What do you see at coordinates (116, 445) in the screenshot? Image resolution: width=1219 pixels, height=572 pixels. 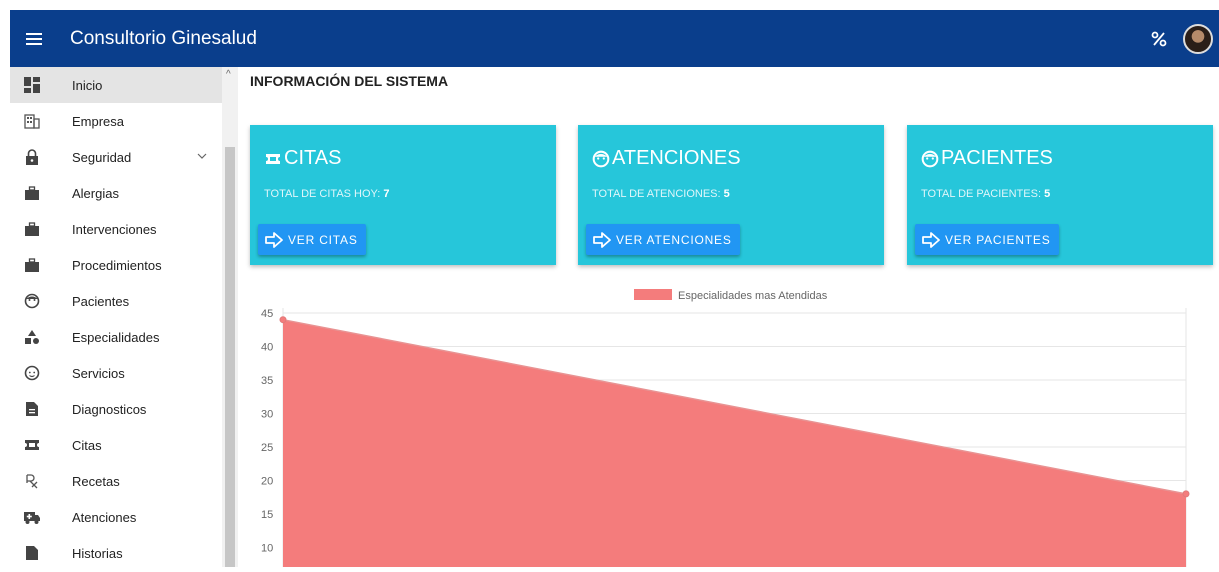 I see `sidebar-item-citas: Citas` at bounding box center [116, 445].